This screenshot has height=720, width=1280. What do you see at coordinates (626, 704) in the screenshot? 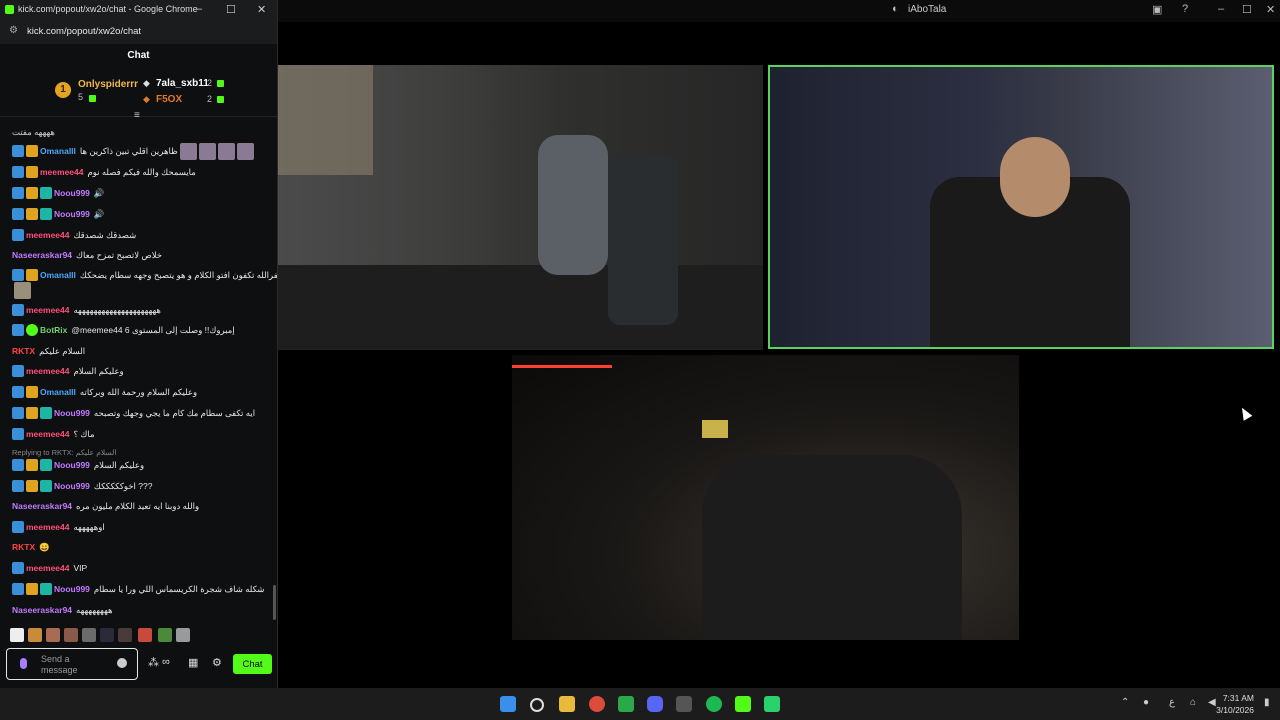
I see `xbox-icon` at bounding box center [626, 704].